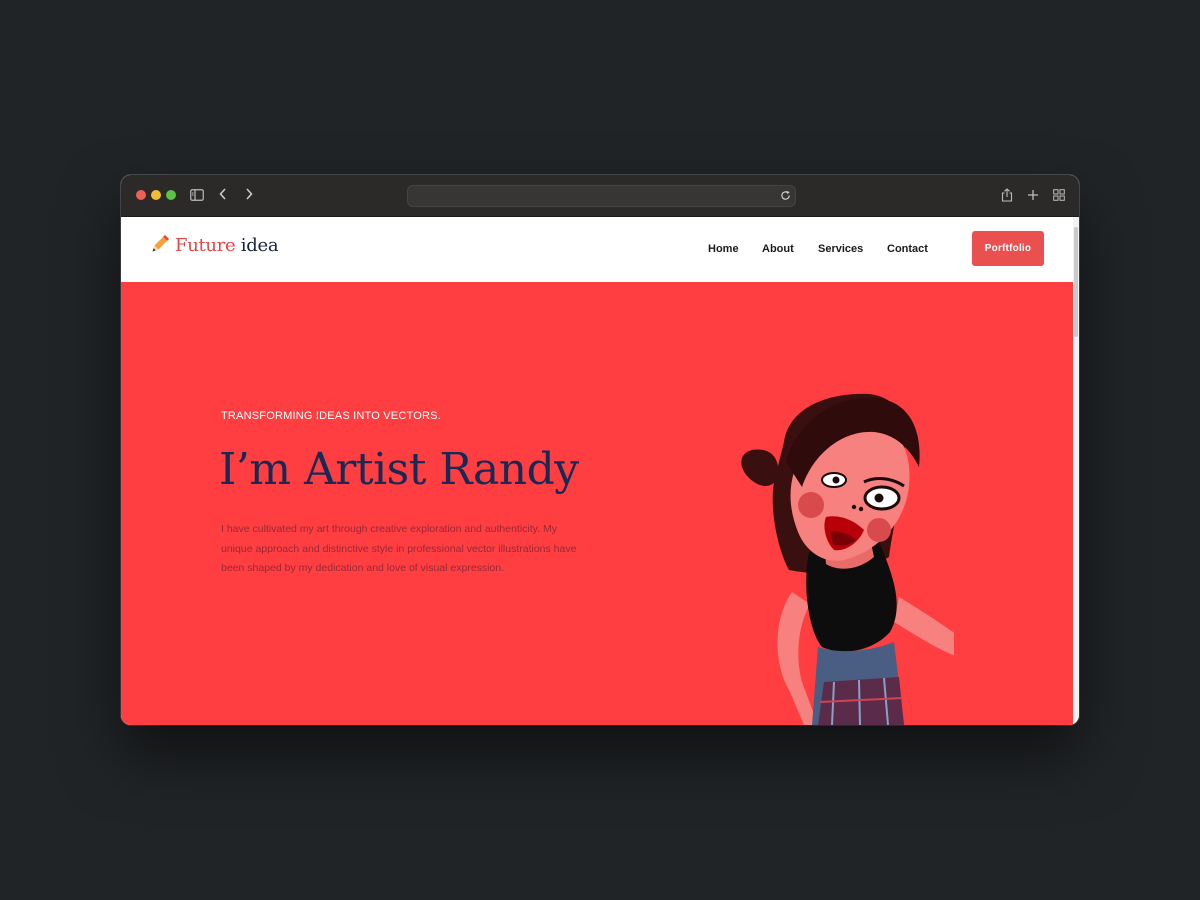 Image resolution: width=1200 pixels, height=900 pixels. I want to click on site-logo: Future idea, so click(215, 245).